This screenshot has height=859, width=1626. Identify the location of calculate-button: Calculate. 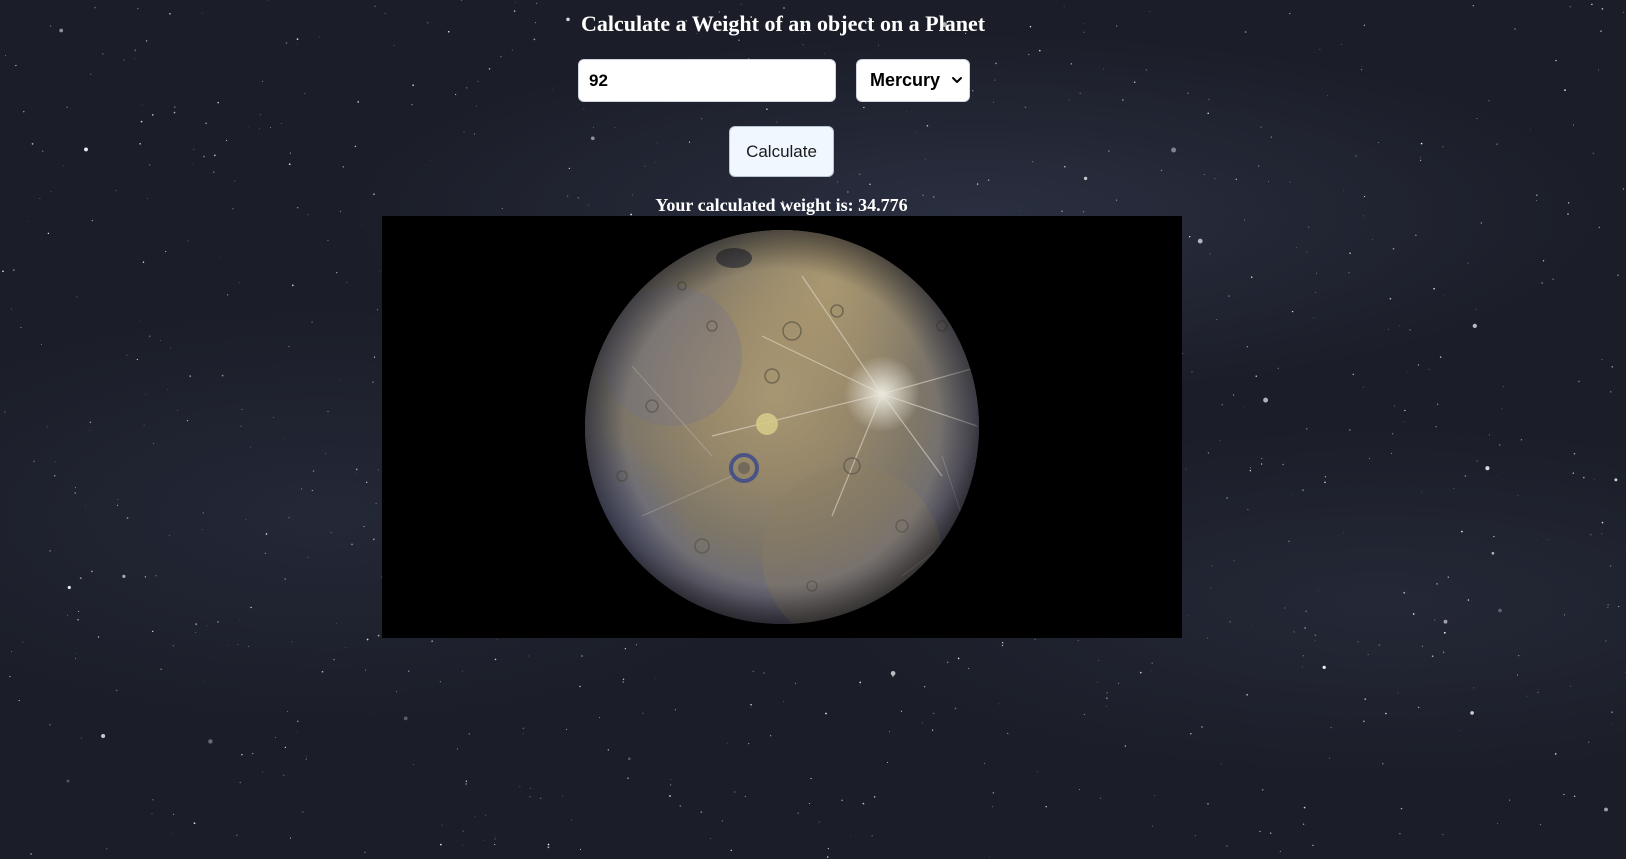
(781, 151).